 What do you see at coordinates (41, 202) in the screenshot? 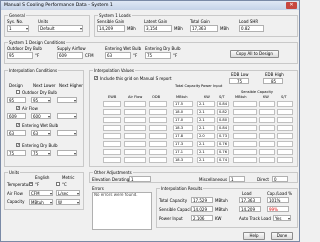
I see `capacity-english-select: MBtuh` at bounding box center [41, 202].